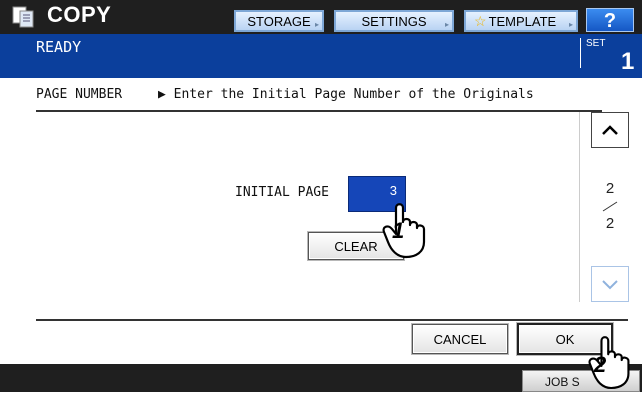  Describe the element at coordinates (79, 94) in the screenshot. I see `setting-name: PAGE NUMBER` at that location.